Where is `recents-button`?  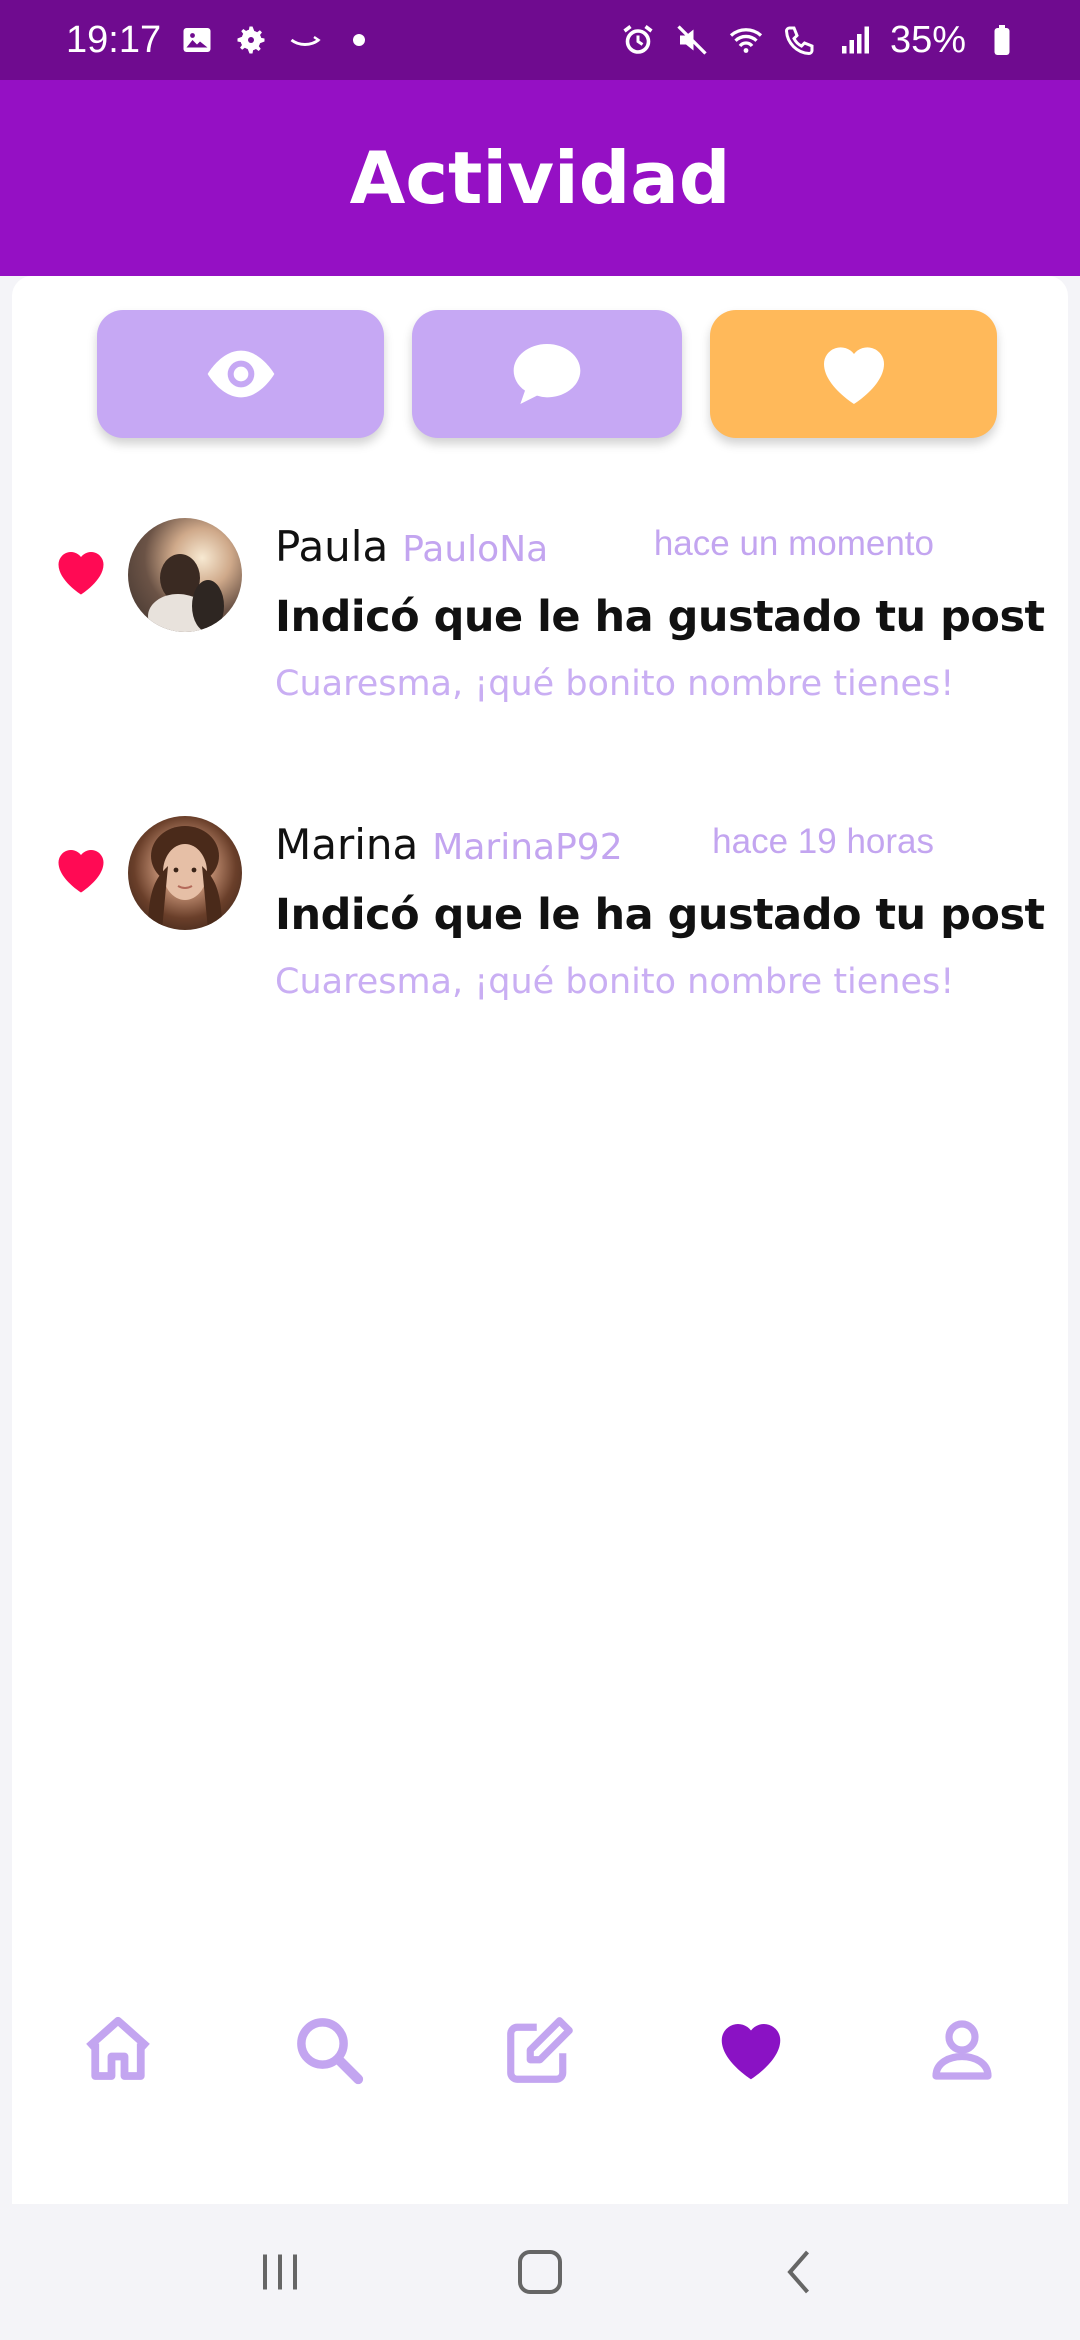 recents-button is located at coordinates (280, 2272).